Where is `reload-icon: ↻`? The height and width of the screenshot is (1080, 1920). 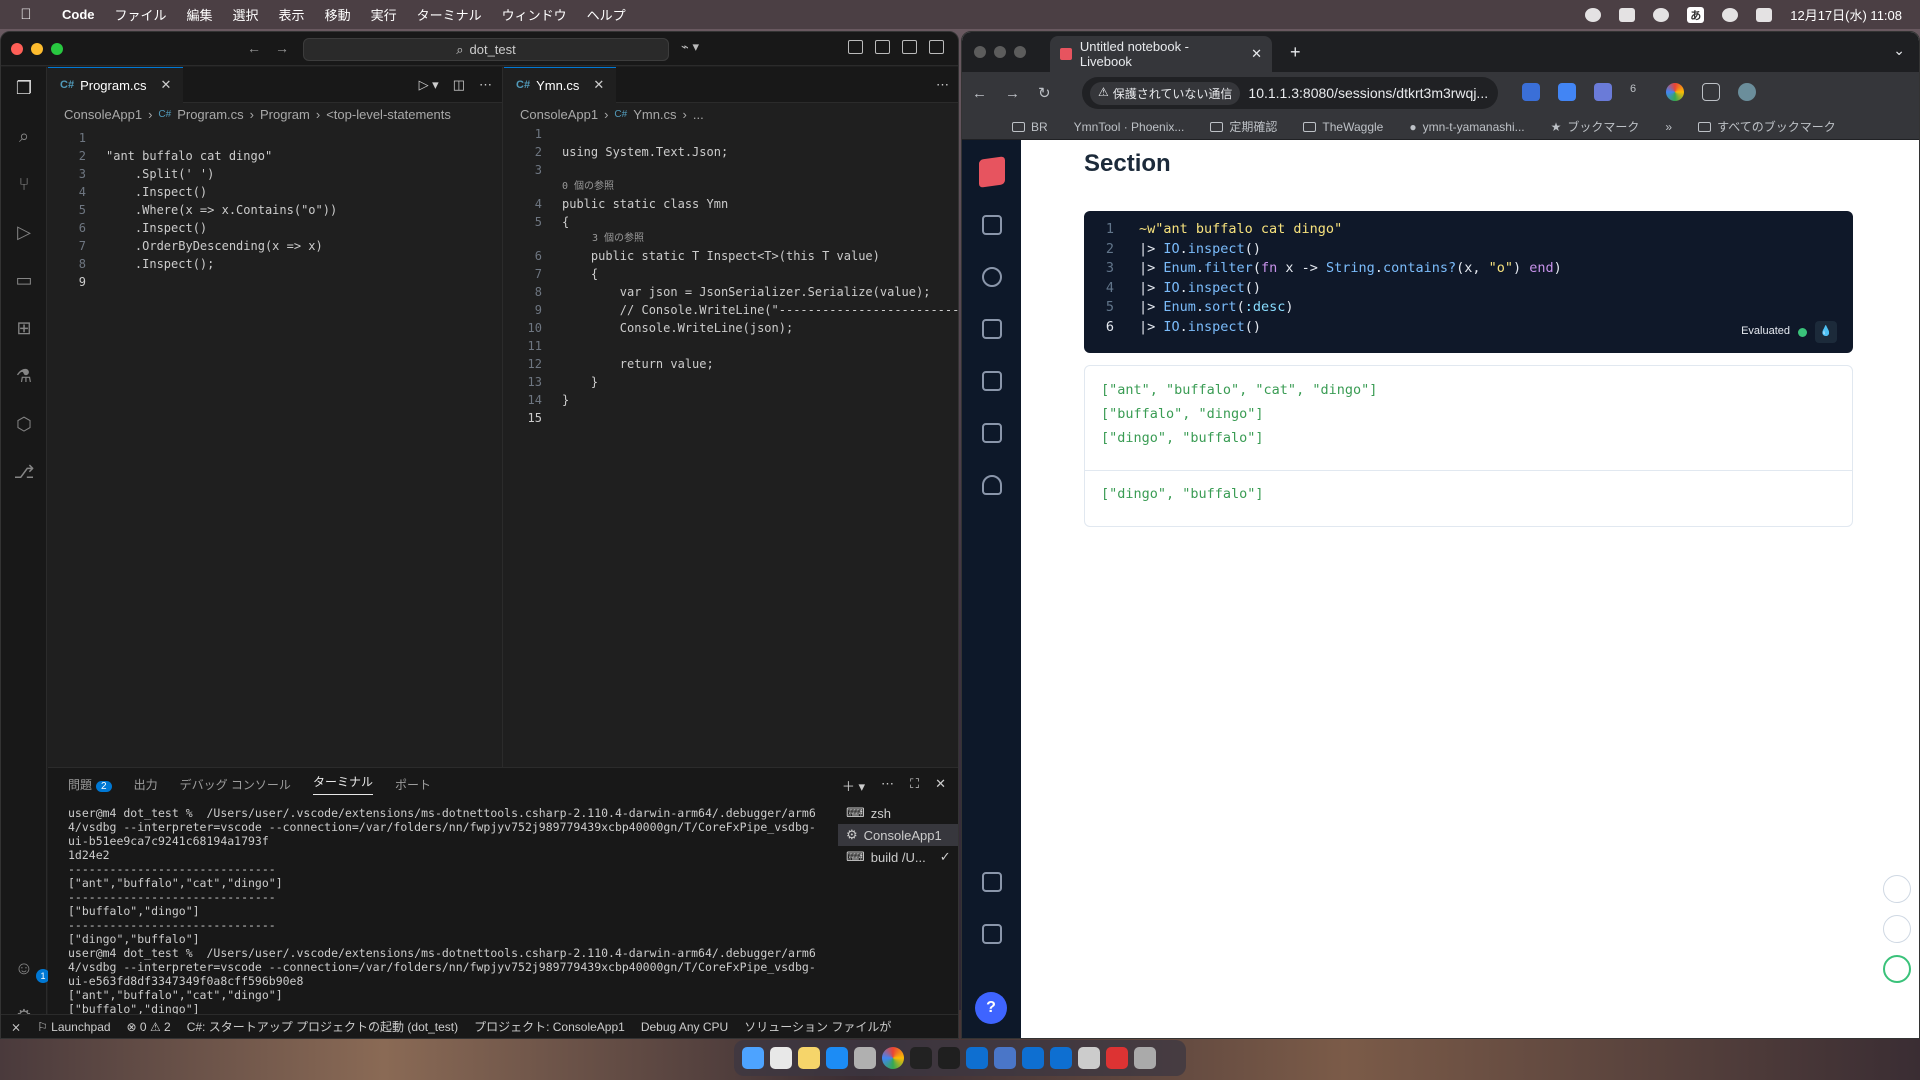 reload-icon: ↻ is located at coordinates (1044, 93).